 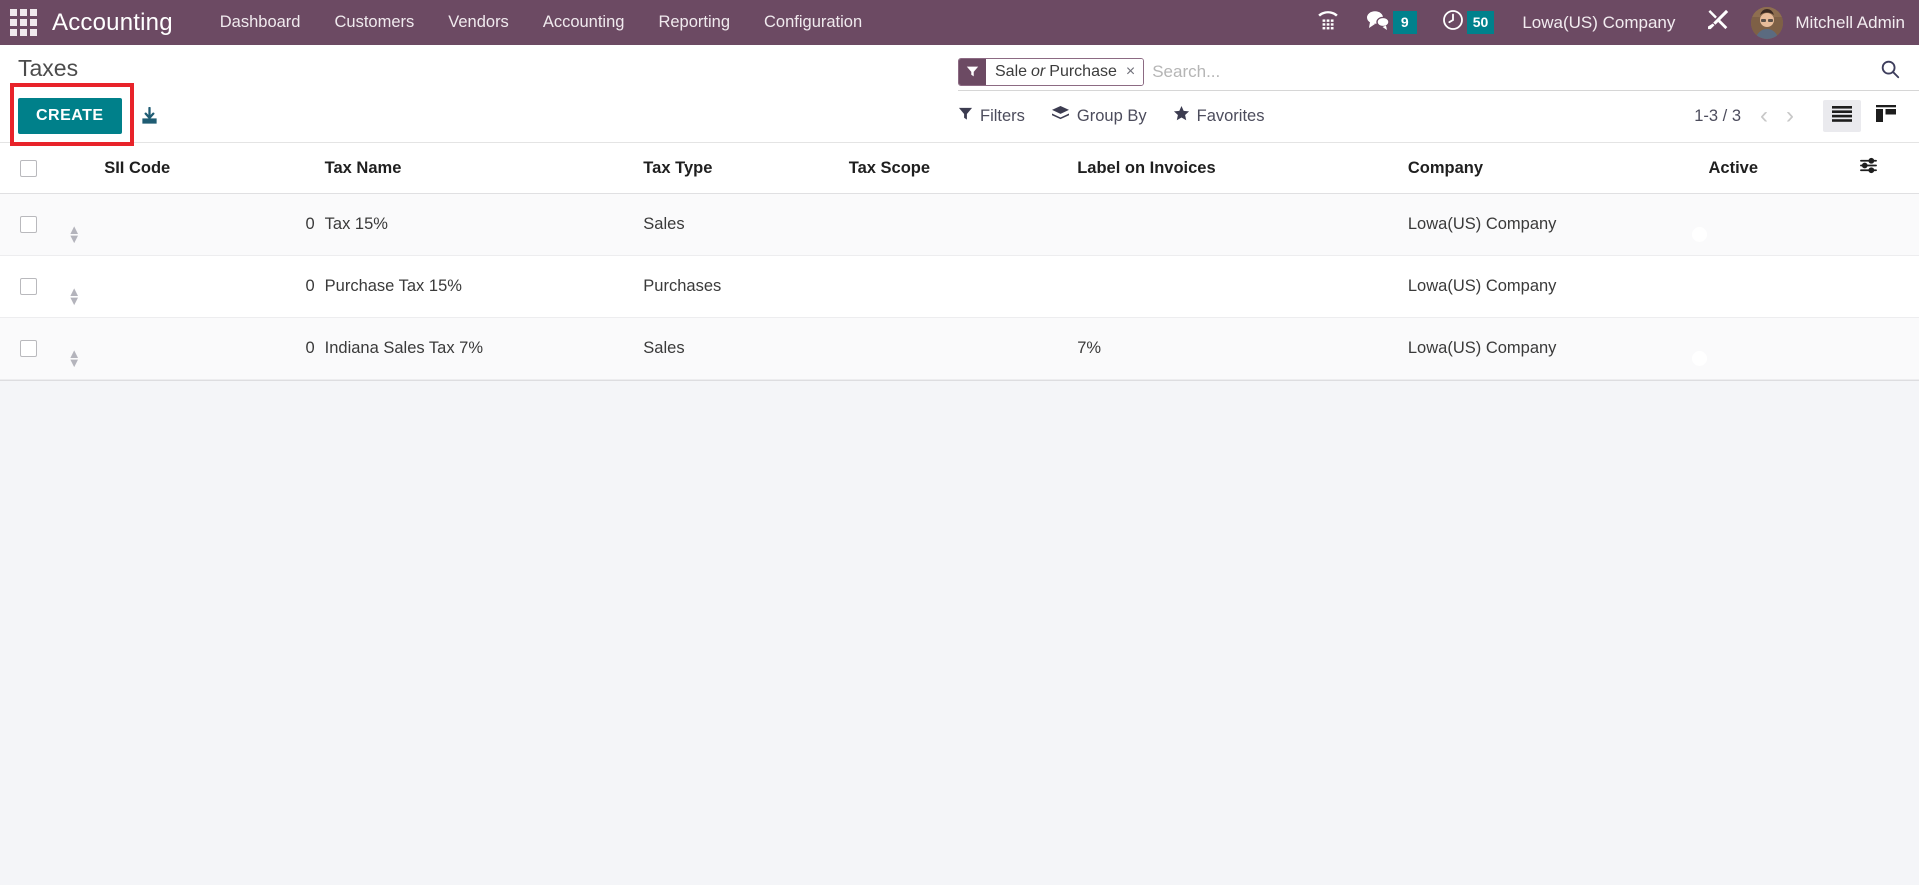 What do you see at coordinates (965, 116) in the screenshot?
I see `filter-funnel-icon` at bounding box center [965, 116].